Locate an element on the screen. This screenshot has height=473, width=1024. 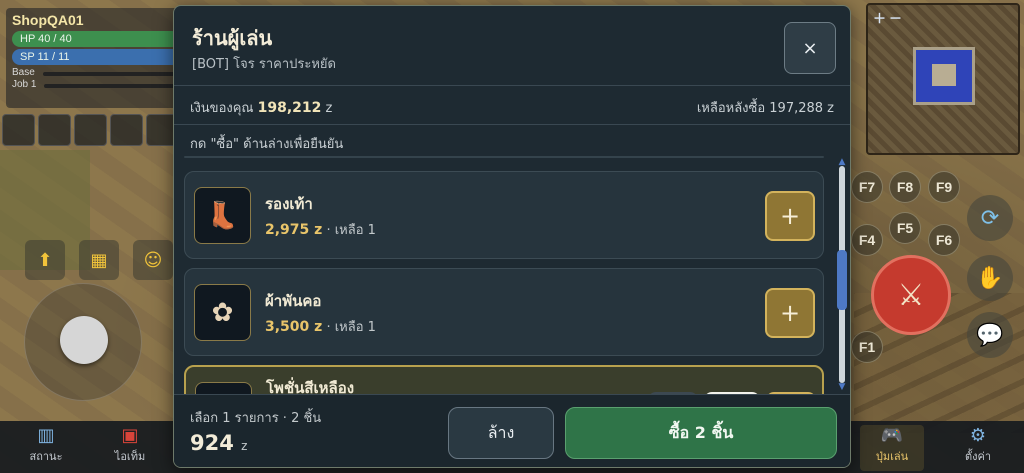
calculator-icon: ▦ is located at coordinates (99, 260).